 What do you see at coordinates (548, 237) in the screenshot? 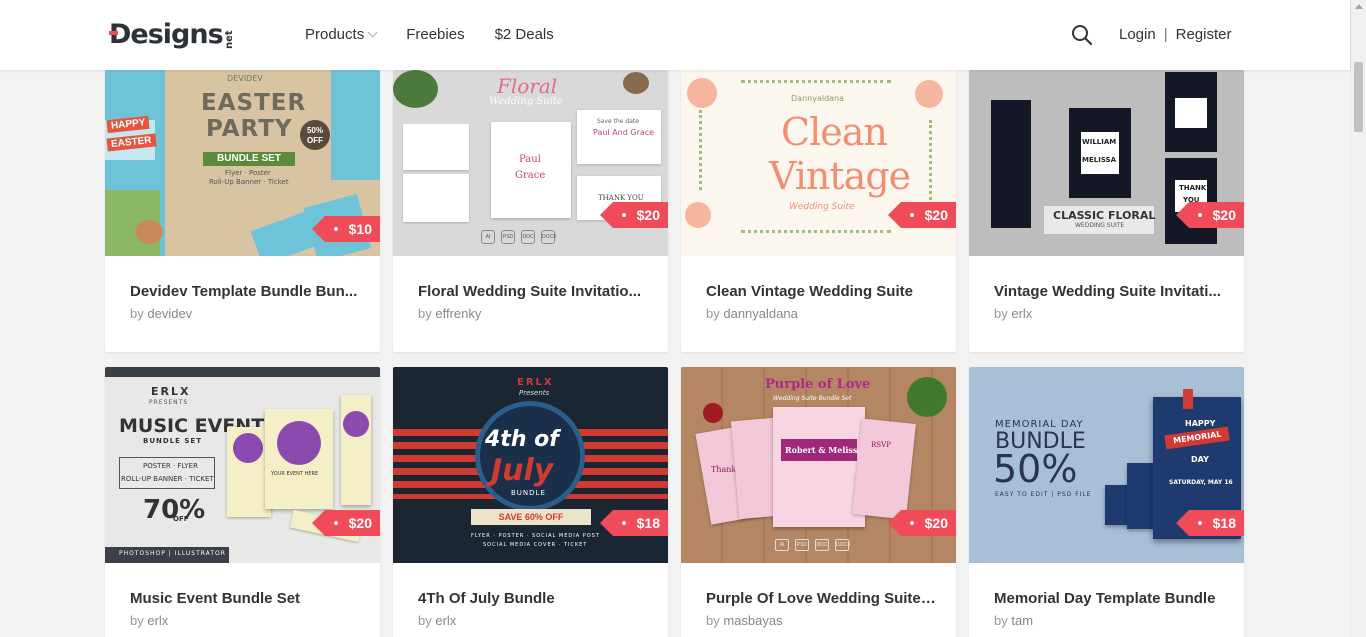
I see `art-format: DOCX` at bounding box center [548, 237].